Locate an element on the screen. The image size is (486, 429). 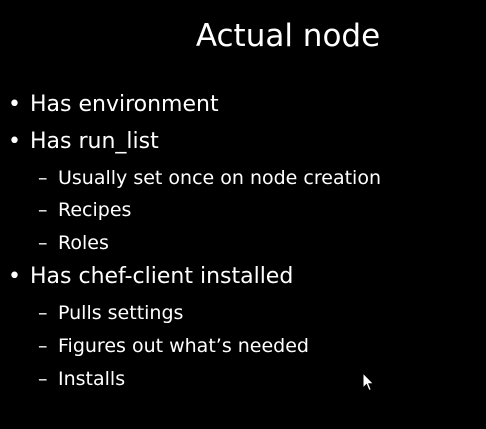
mouse-pointer-icon is located at coordinates (368, 382).